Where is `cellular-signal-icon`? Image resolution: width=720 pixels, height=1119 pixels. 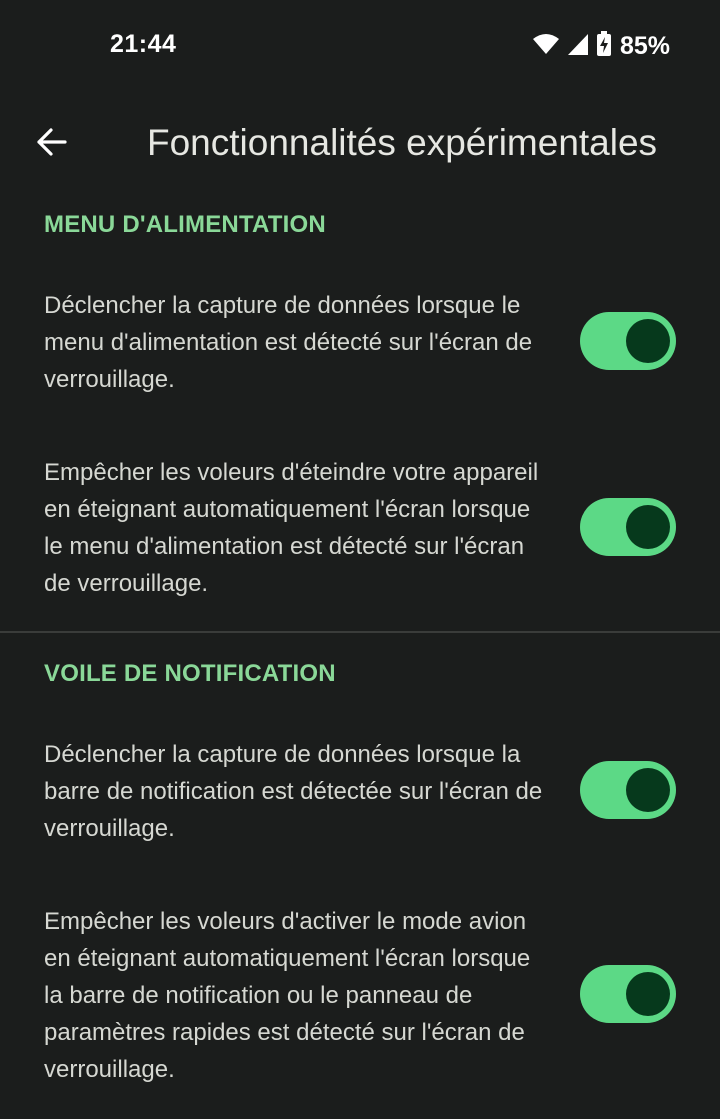 cellular-signal-icon is located at coordinates (578, 46).